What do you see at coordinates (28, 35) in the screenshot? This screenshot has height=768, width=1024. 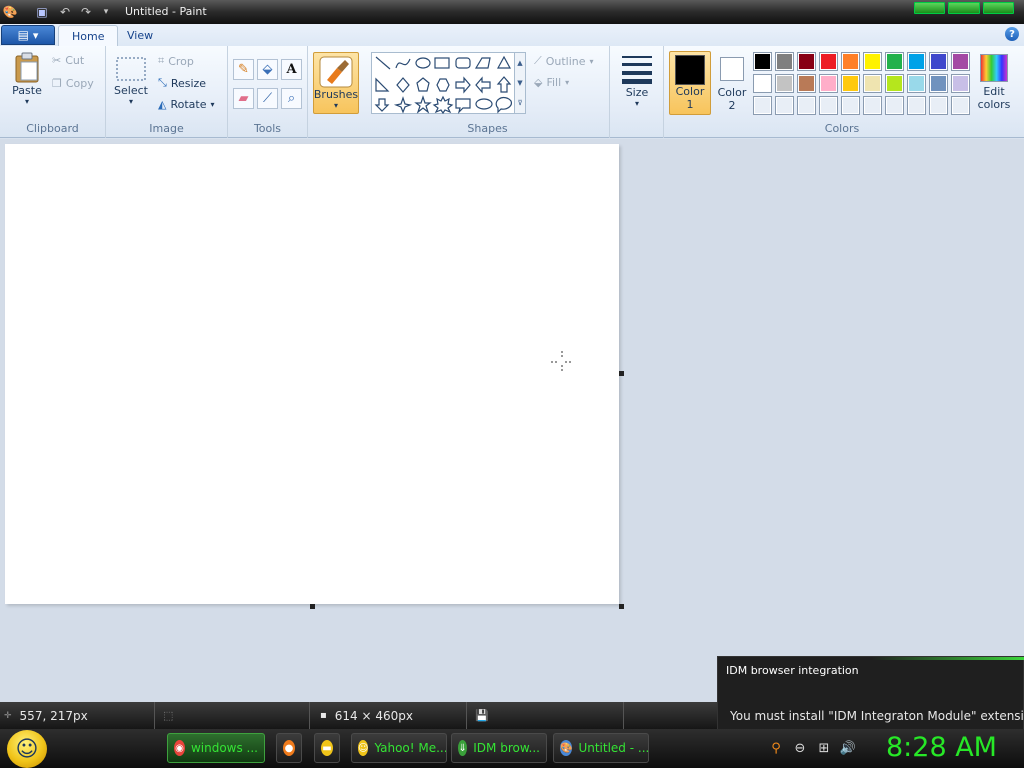 I see `paint-menu-button: ▤ ▾` at bounding box center [28, 35].